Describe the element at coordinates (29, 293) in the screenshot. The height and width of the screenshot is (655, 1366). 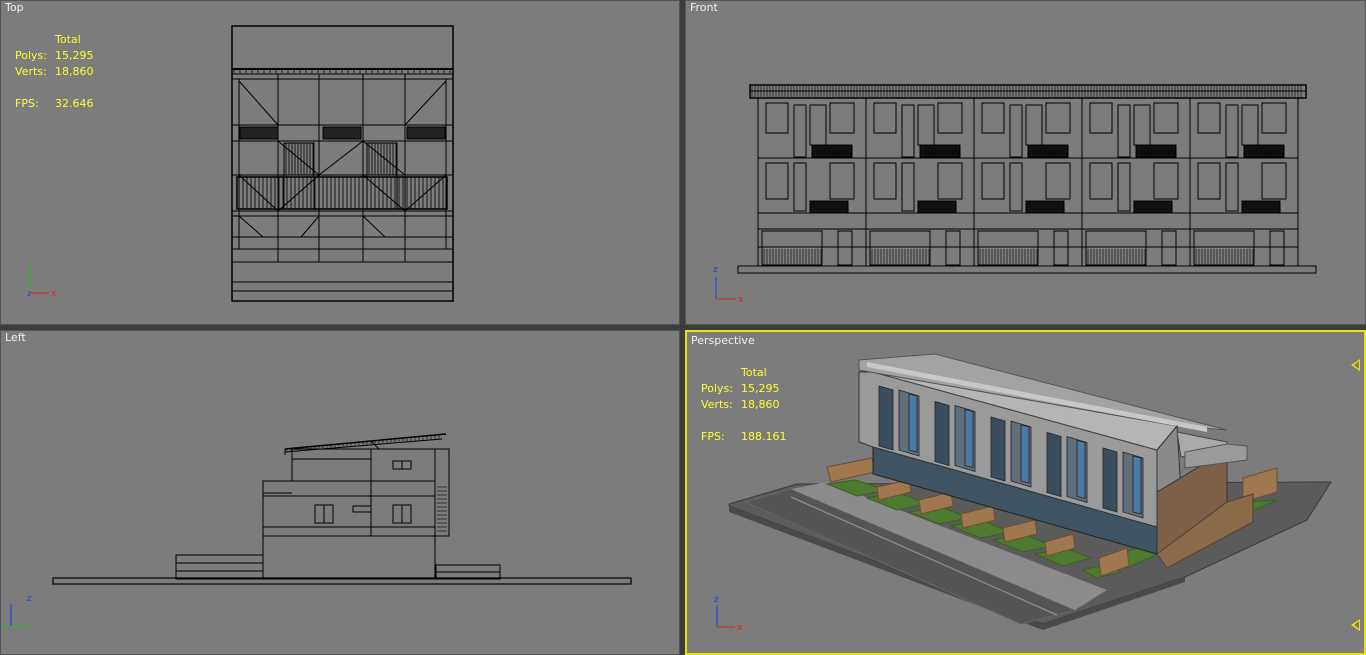
I see `axis-label-depth: z` at that location.